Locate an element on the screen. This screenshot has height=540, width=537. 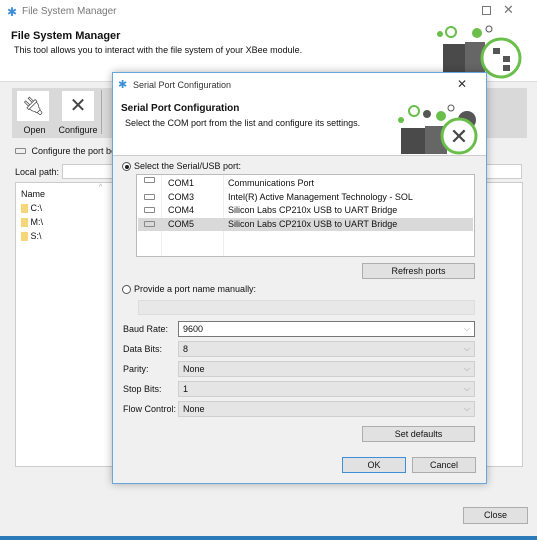
file-item: S:\ is located at coordinates (31, 236).